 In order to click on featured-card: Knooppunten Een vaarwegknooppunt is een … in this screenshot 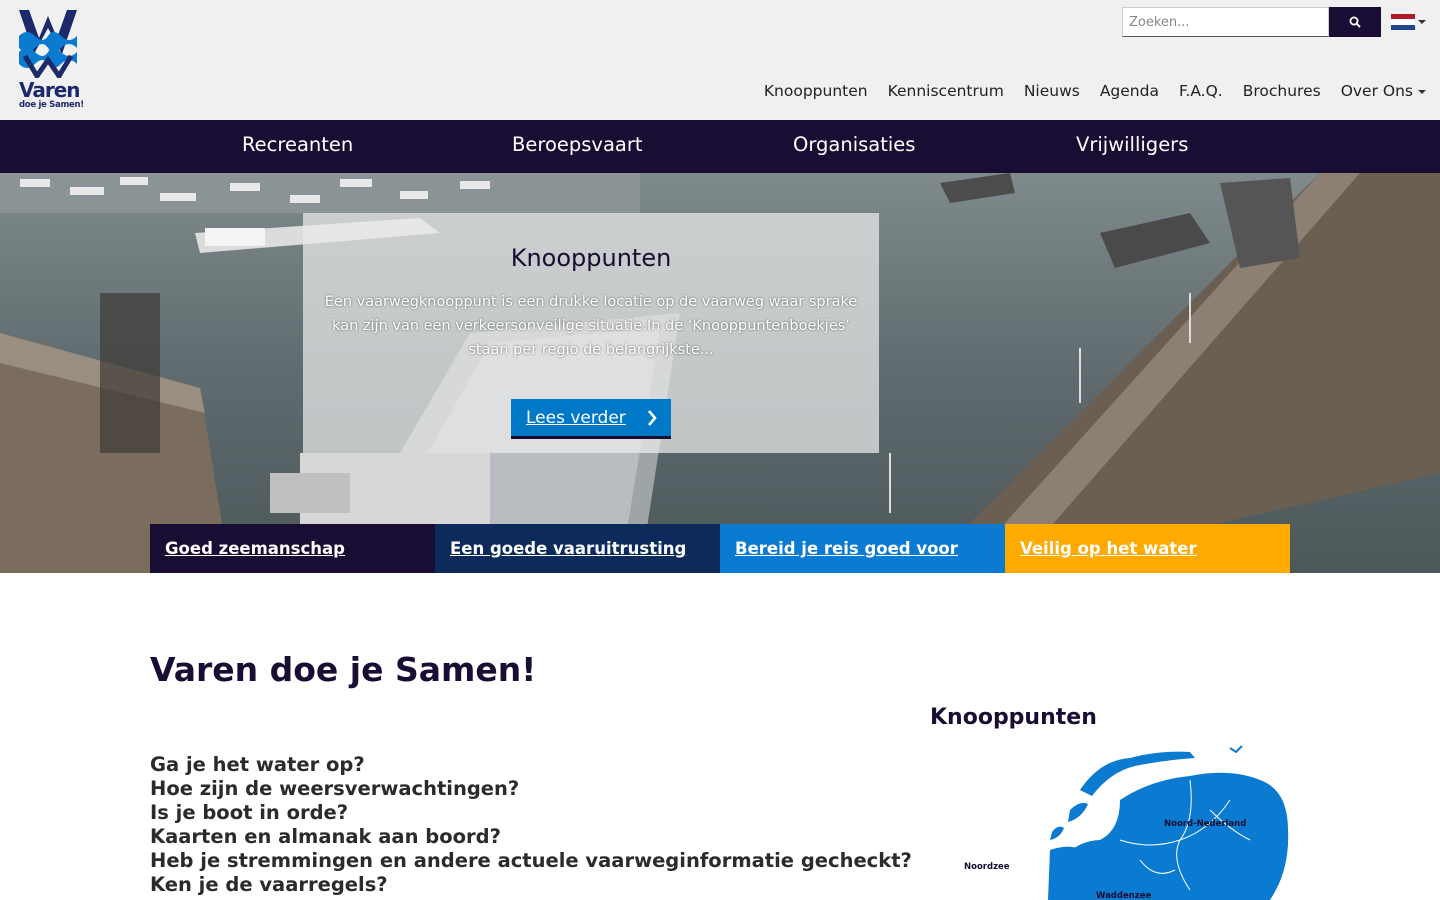, I will do `click(591, 333)`.